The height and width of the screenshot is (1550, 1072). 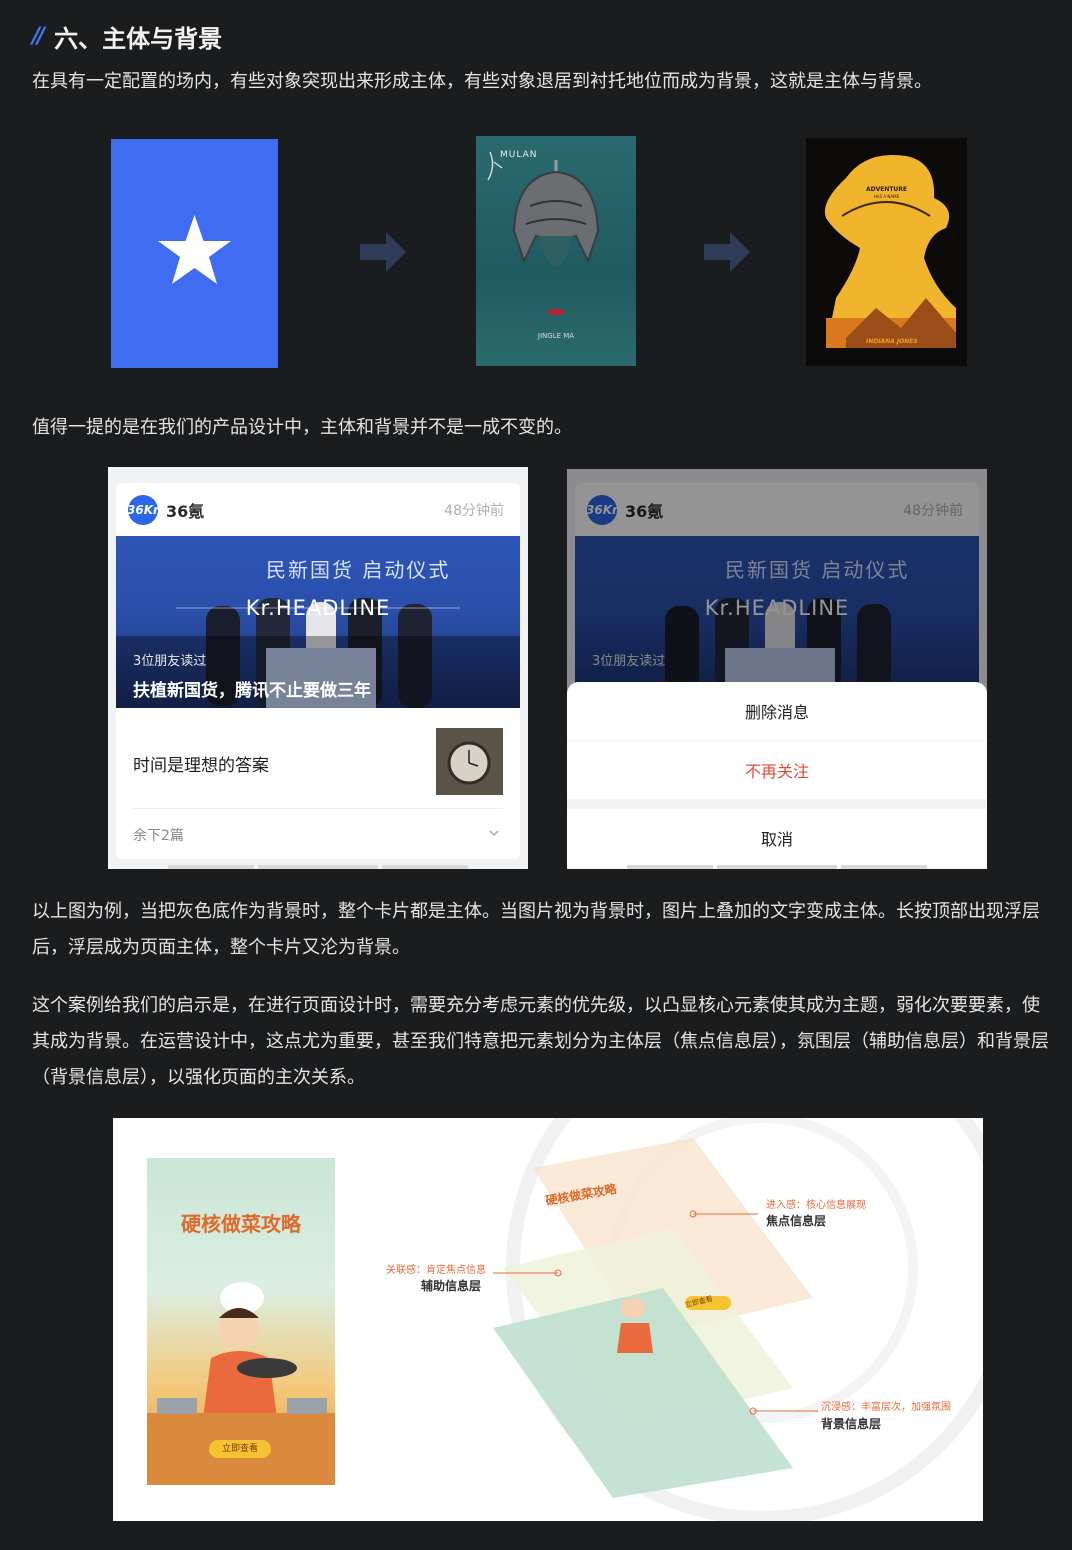 What do you see at coordinates (318, 608) in the screenshot?
I see `headline-overlay: Kr.HEADLINE` at bounding box center [318, 608].